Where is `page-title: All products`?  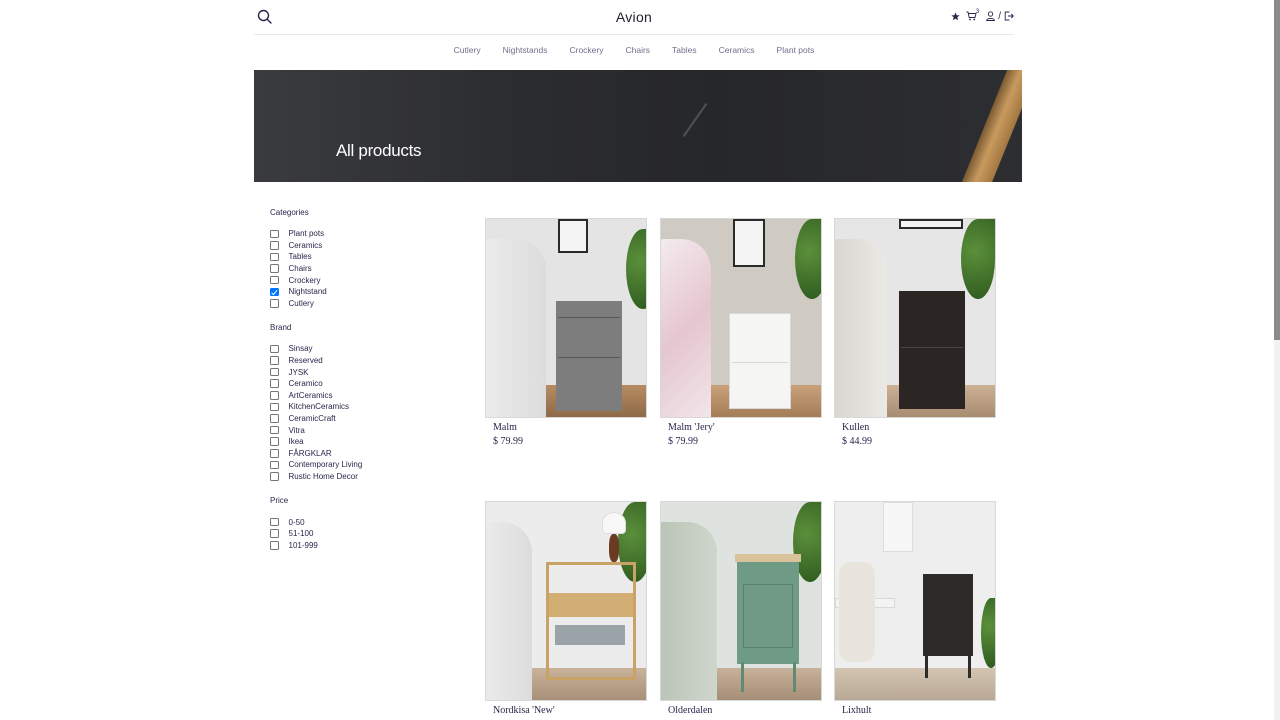 page-title: All products is located at coordinates (379, 150).